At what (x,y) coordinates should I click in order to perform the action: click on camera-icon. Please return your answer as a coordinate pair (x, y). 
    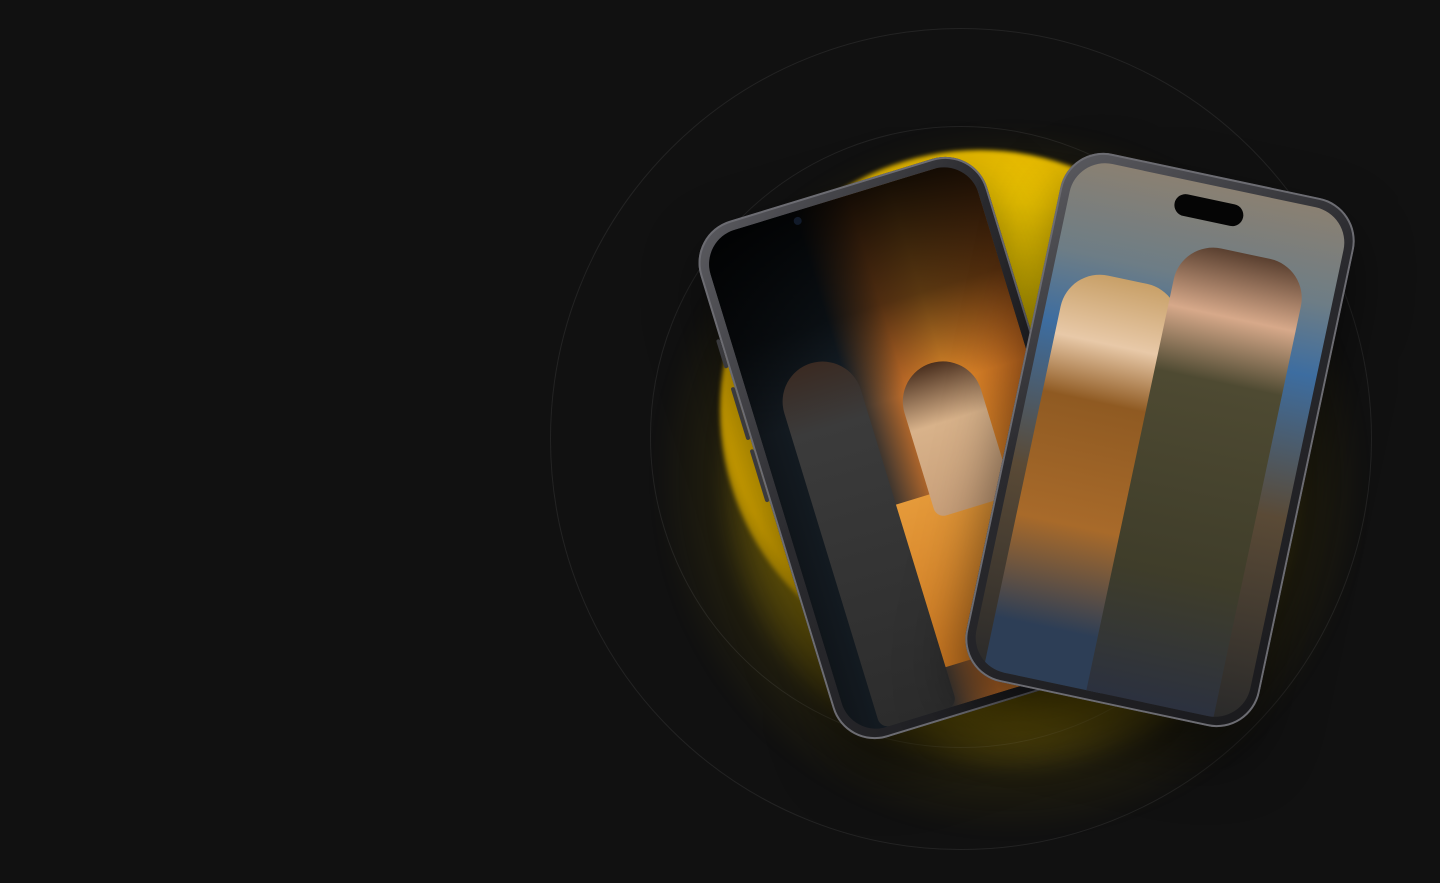
    Looking at the image, I should click on (797, 220).